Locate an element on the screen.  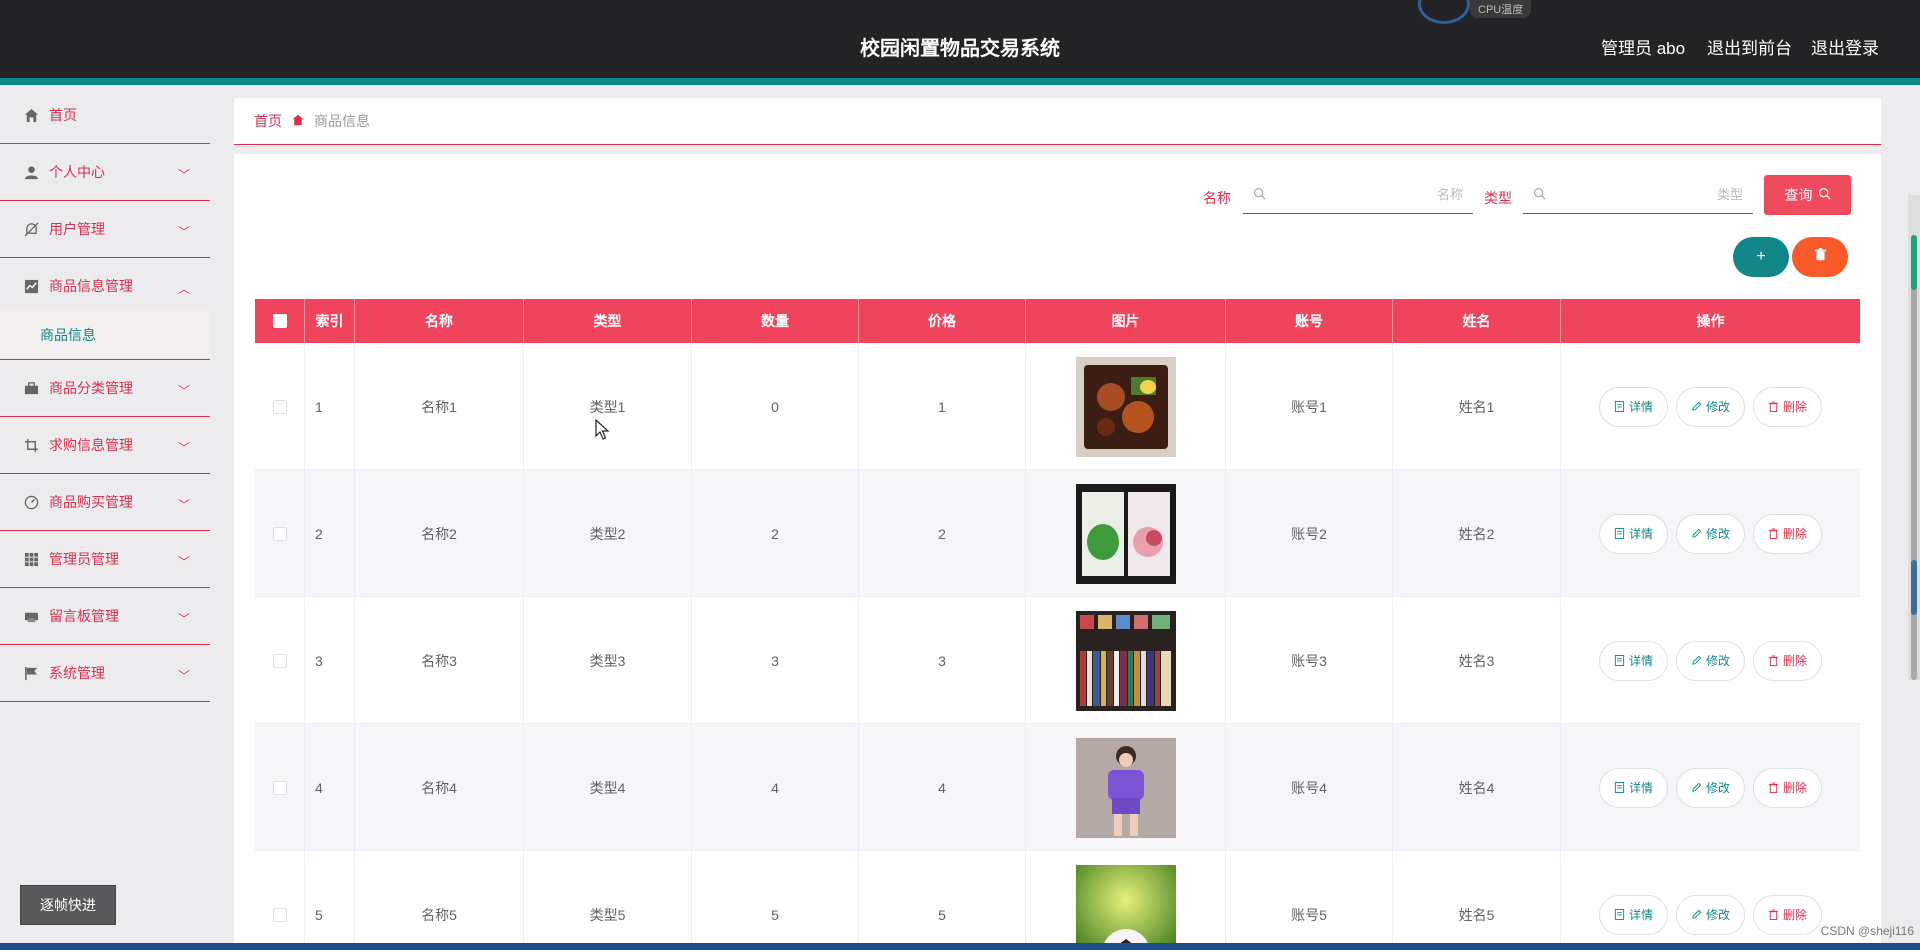
table-header: 索引 名称 类型 数量 价格 图片 账号 姓名 操作 is located at coordinates (1057, 321).